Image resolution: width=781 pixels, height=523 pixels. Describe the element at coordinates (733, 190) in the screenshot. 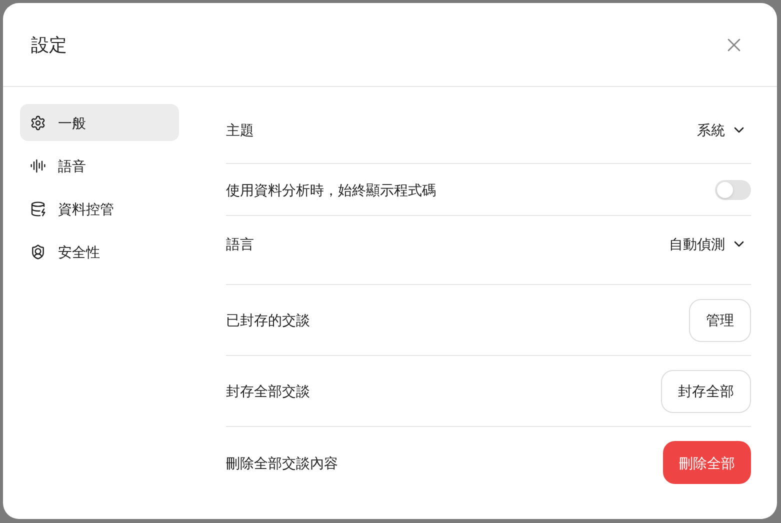

I see `toggle-switch` at that location.